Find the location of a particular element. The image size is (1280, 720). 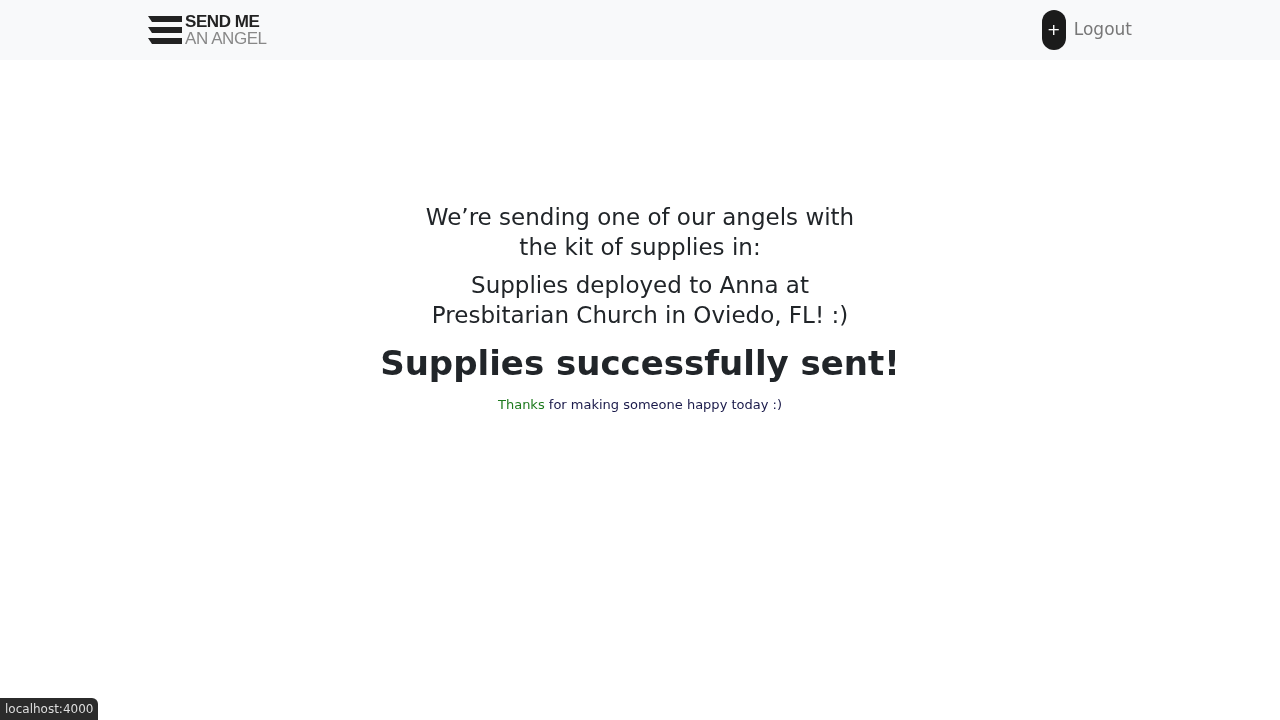

thanks-text: Thanks for making someone happy today :) is located at coordinates (640, 405).